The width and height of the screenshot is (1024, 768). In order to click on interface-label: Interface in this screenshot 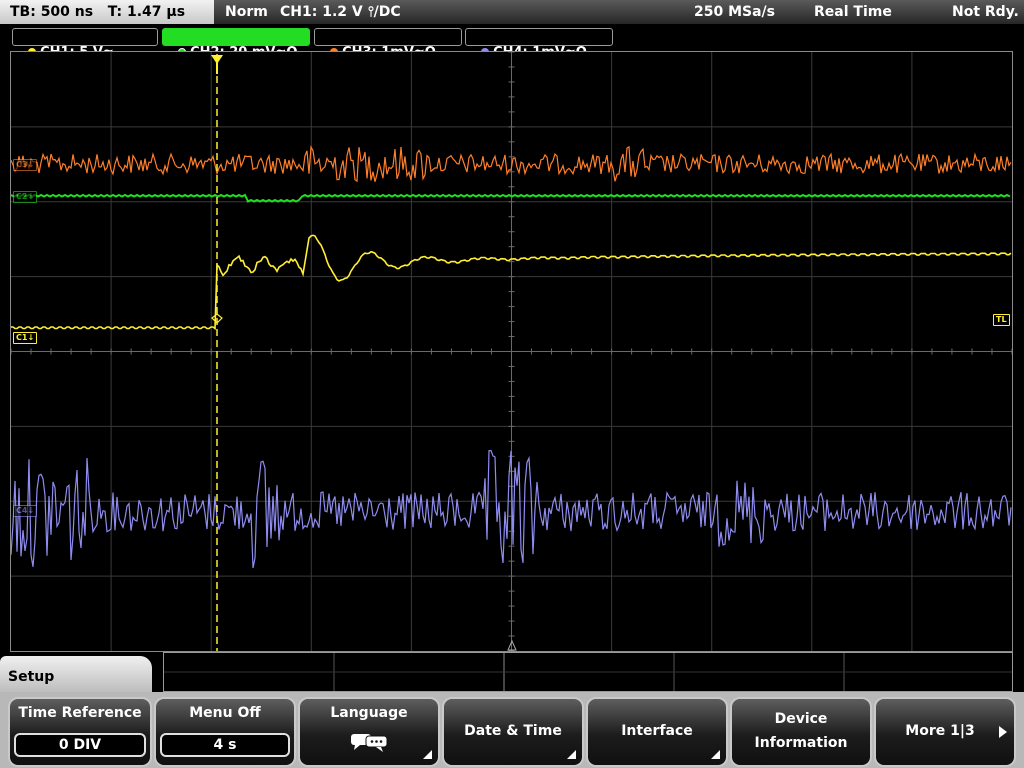, I will do `click(657, 731)`.